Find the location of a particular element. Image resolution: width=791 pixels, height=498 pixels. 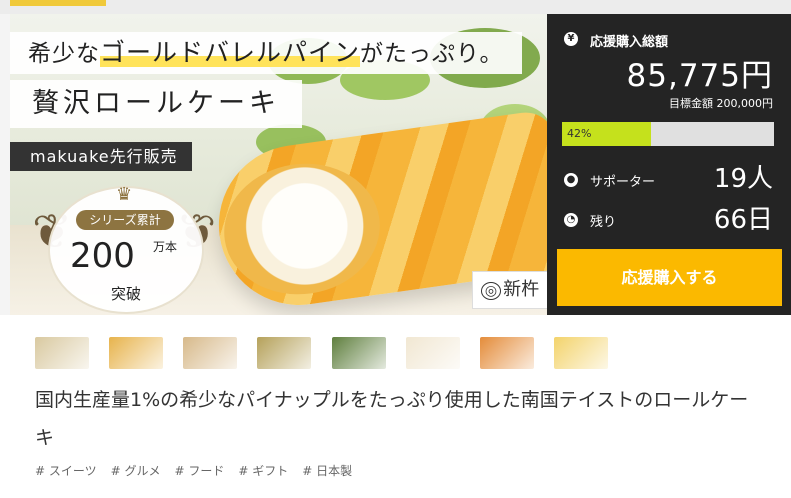

tag-link: # ギフト is located at coordinates (263, 471).